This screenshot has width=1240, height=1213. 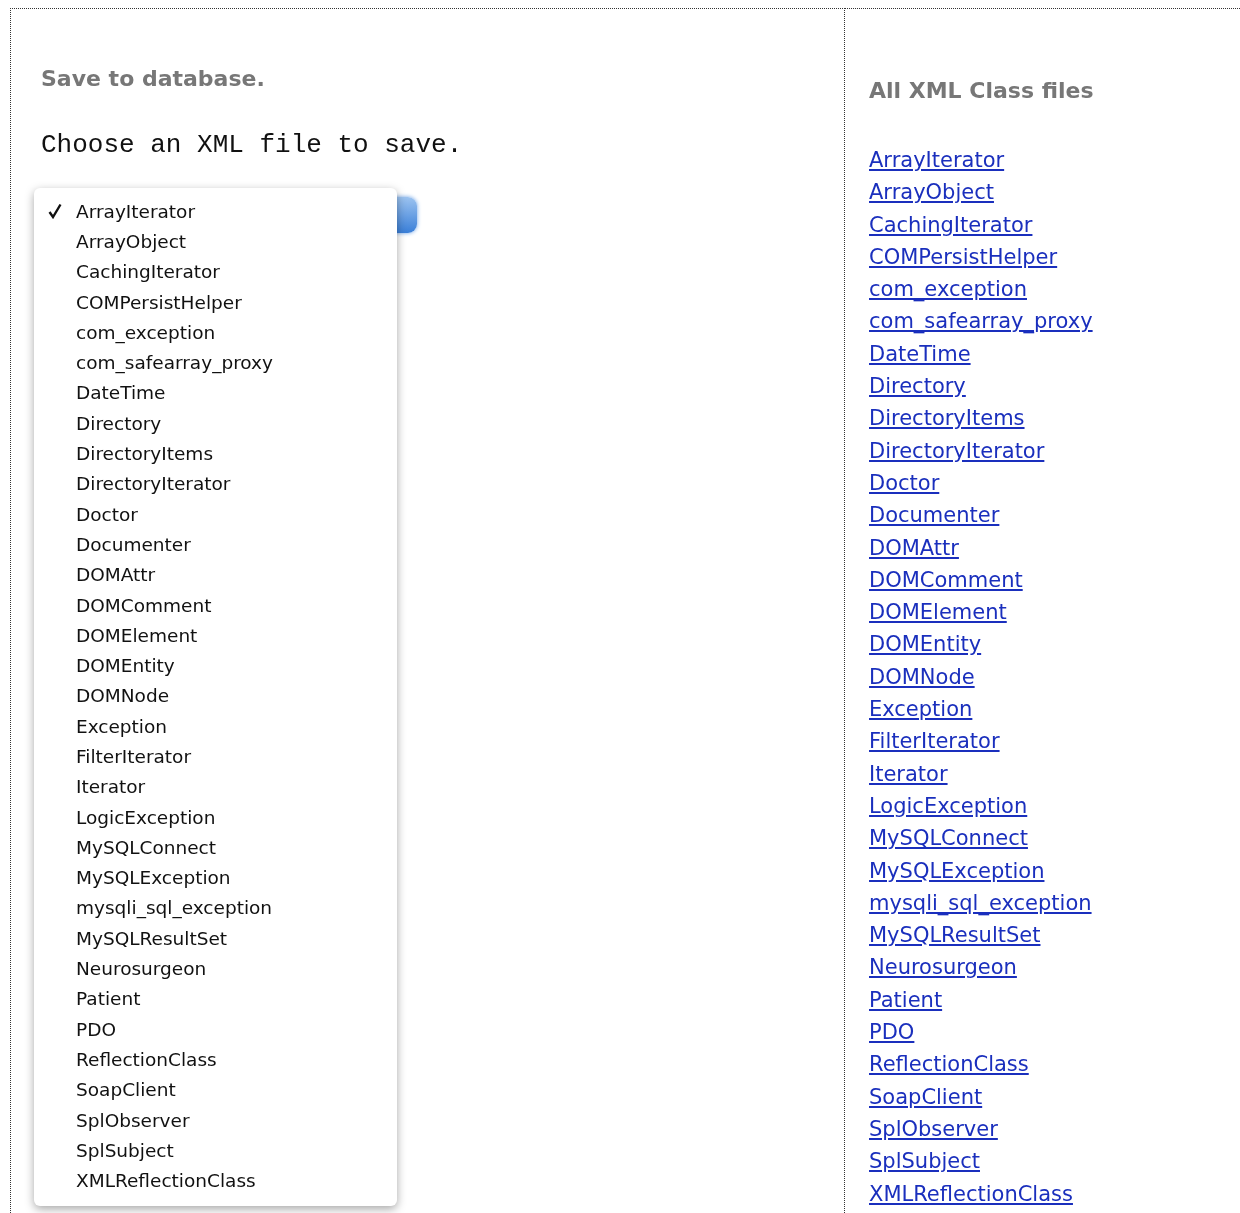 I want to click on dropdown-option: com_exception, so click(x=146, y=332).